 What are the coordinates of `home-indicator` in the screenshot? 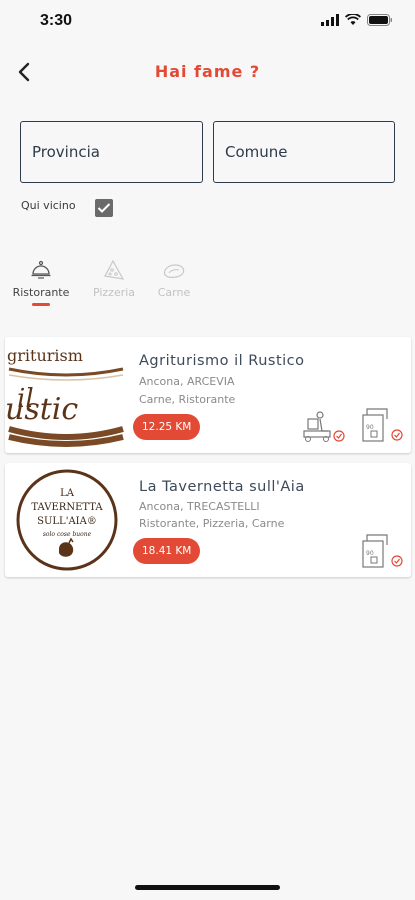 It's located at (207, 887).